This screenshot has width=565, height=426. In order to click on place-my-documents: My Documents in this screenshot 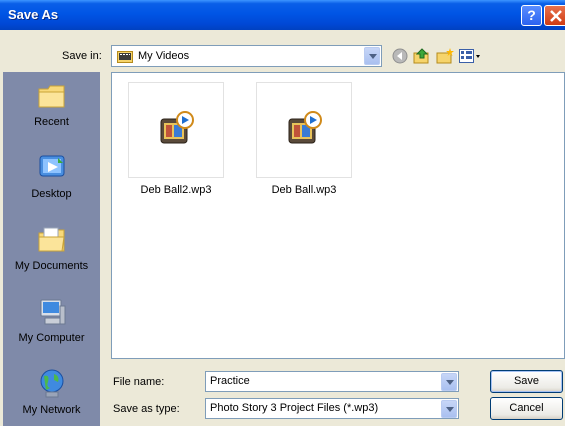, I will do `click(51, 248)`.